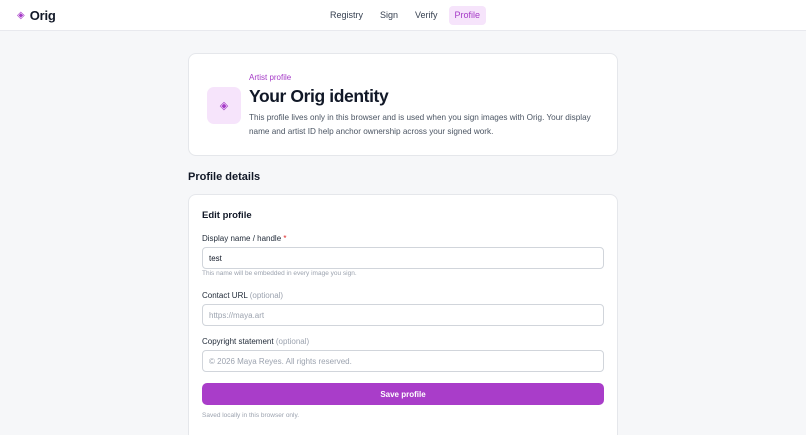  I want to click on main-nav: Registry Sign Verify Profile, so click(407, 15).